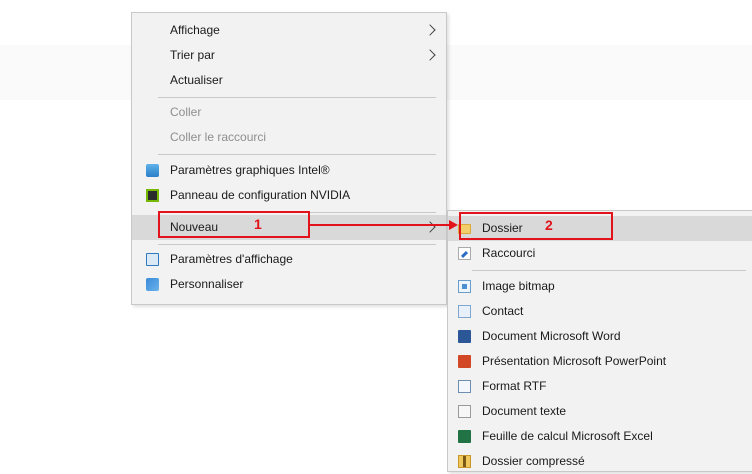 The height and width of the screenshot is (474, 752). Describe the element at coordinates (600, 286) in the screenshot. I see `submenu-item-image-bitmap: Image bitmap` at that location.